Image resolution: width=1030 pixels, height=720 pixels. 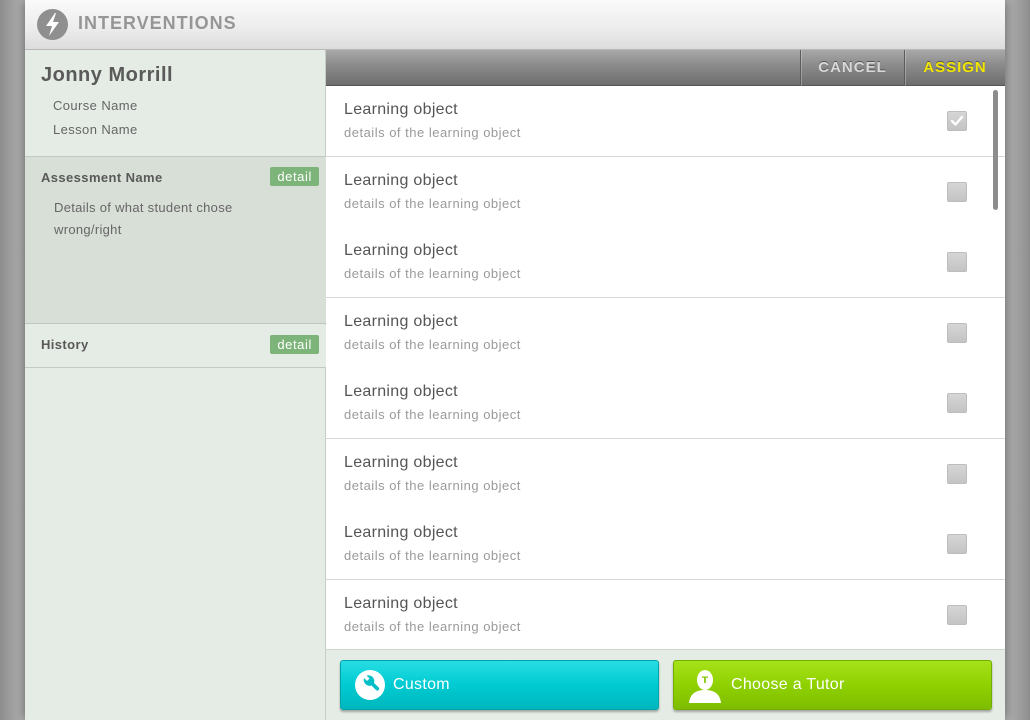 What do you see at coordinates (95, 105) in the screenshot?
I see `course-name: Course Name` at bounding box center [95, 105].